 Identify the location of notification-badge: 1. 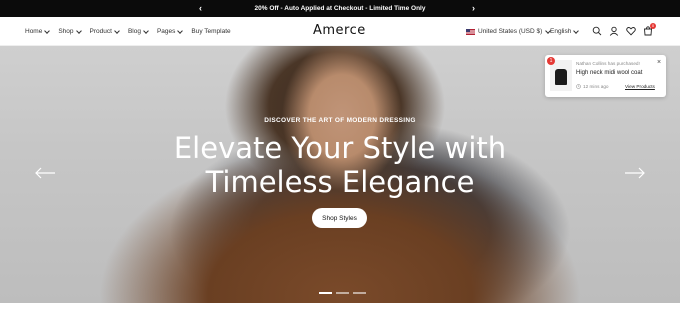
(551, 61).